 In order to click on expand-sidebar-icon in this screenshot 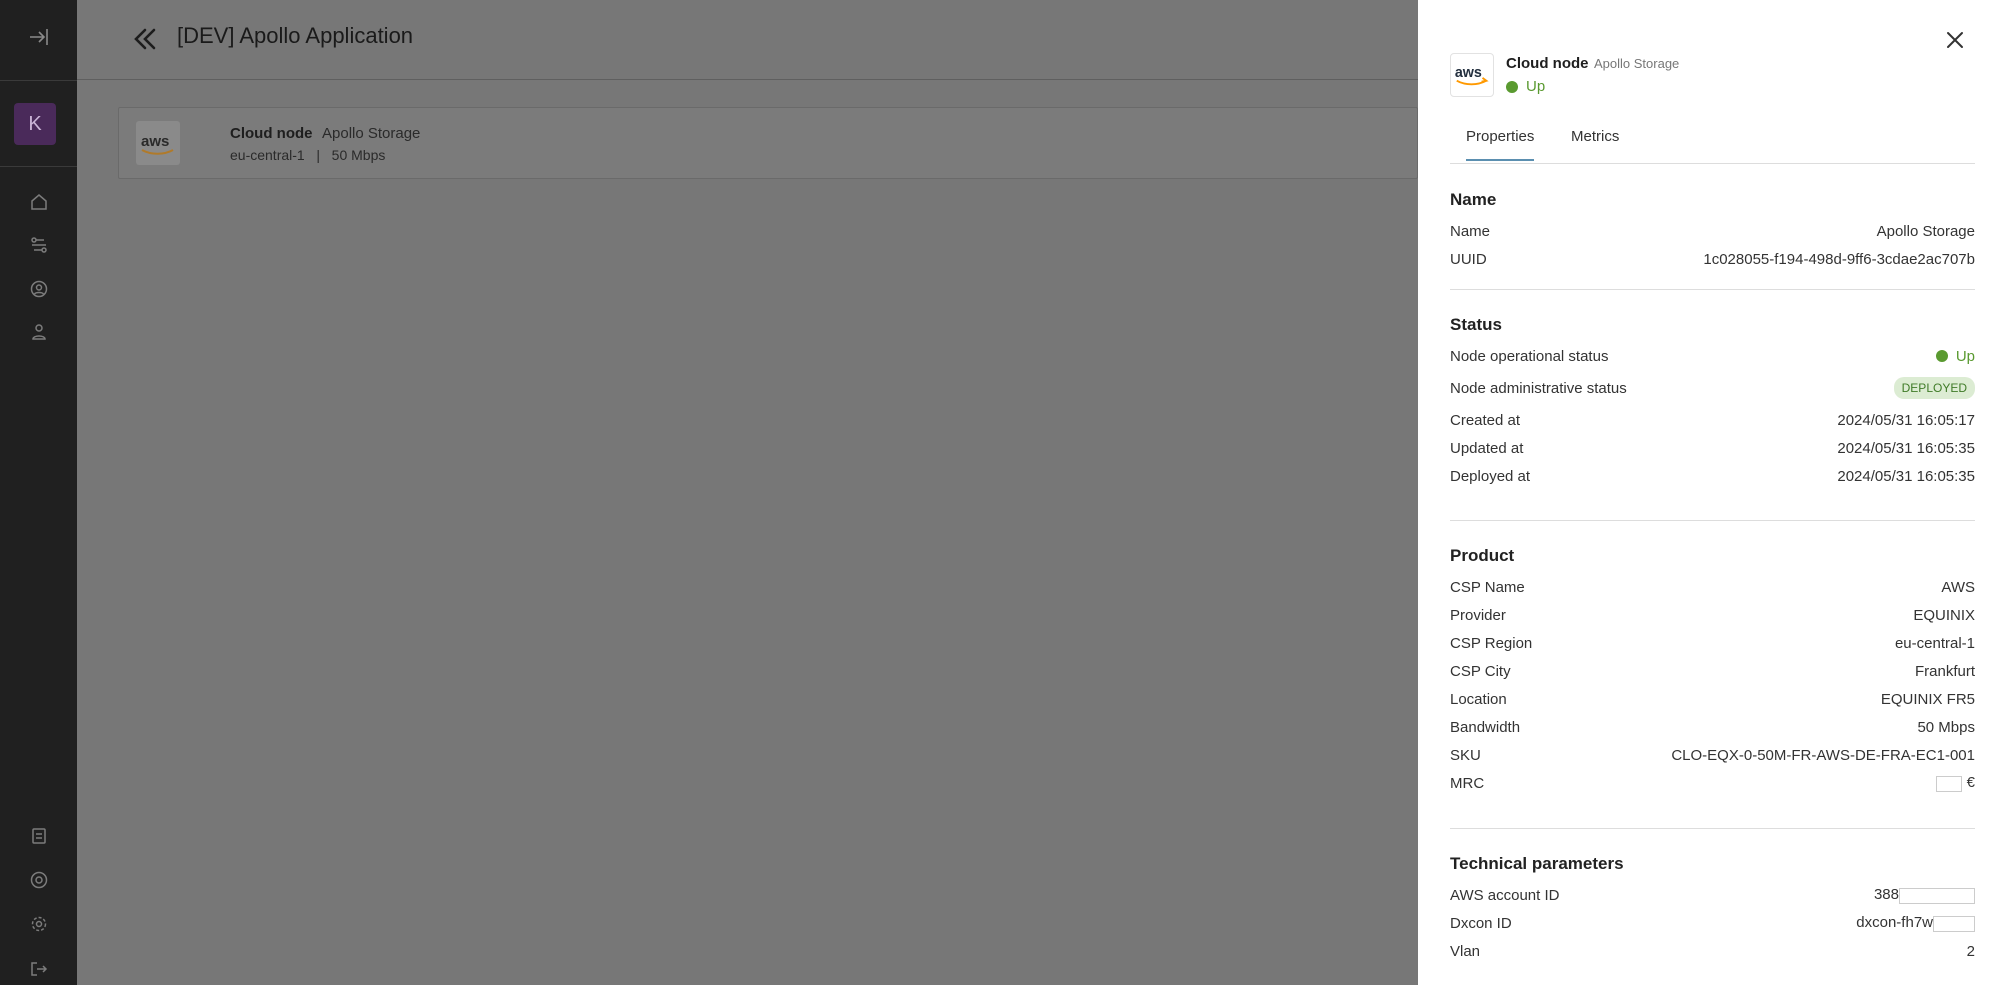, I will do `click(38, 37)`.